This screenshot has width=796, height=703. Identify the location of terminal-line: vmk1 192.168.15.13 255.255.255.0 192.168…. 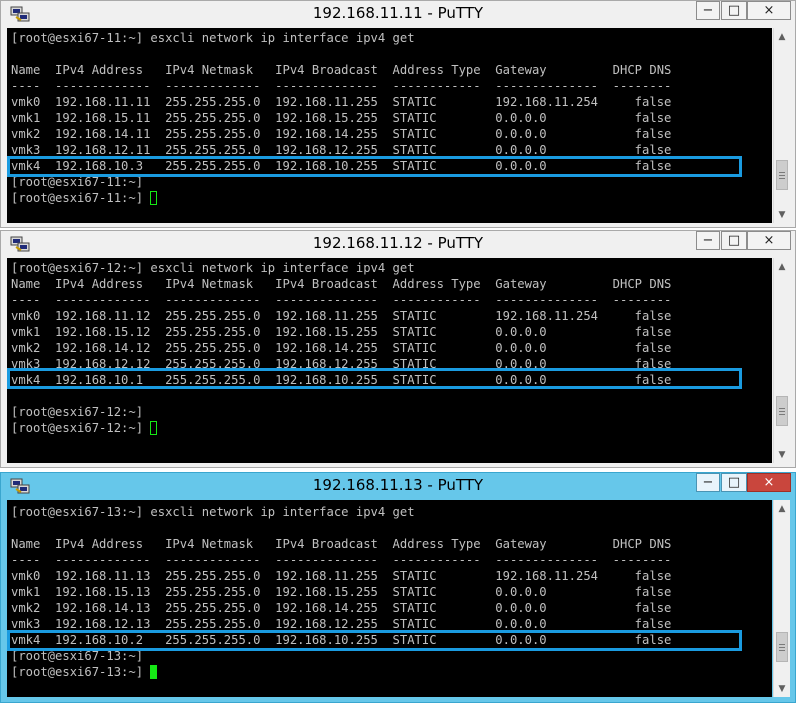
(341, 592).